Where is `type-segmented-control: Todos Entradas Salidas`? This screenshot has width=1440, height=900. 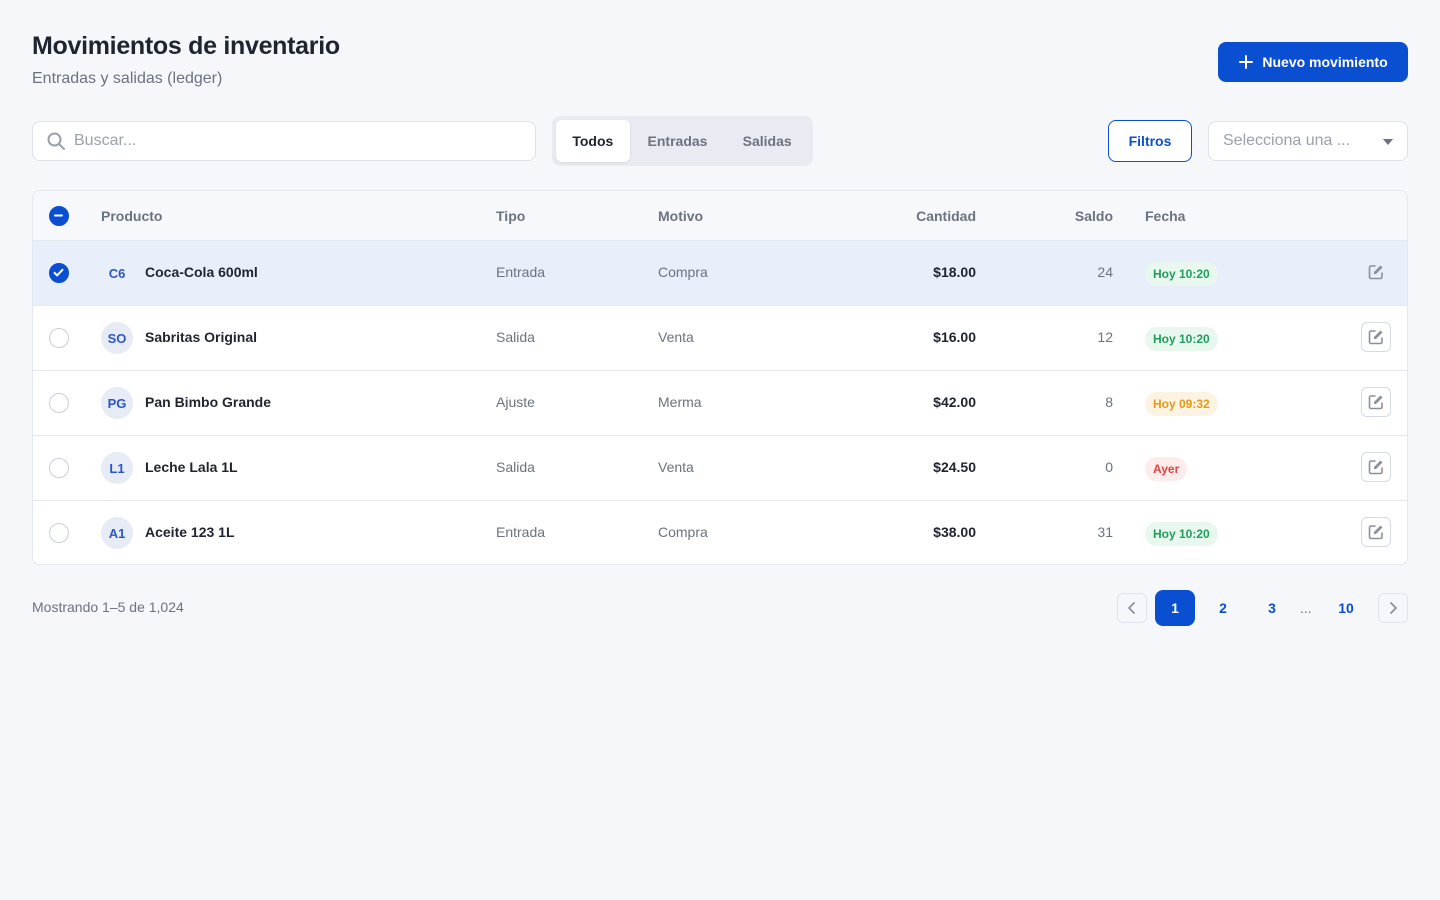 type-segmented-control: Todos Entradas Salidas is located at coordinates (682, 141).